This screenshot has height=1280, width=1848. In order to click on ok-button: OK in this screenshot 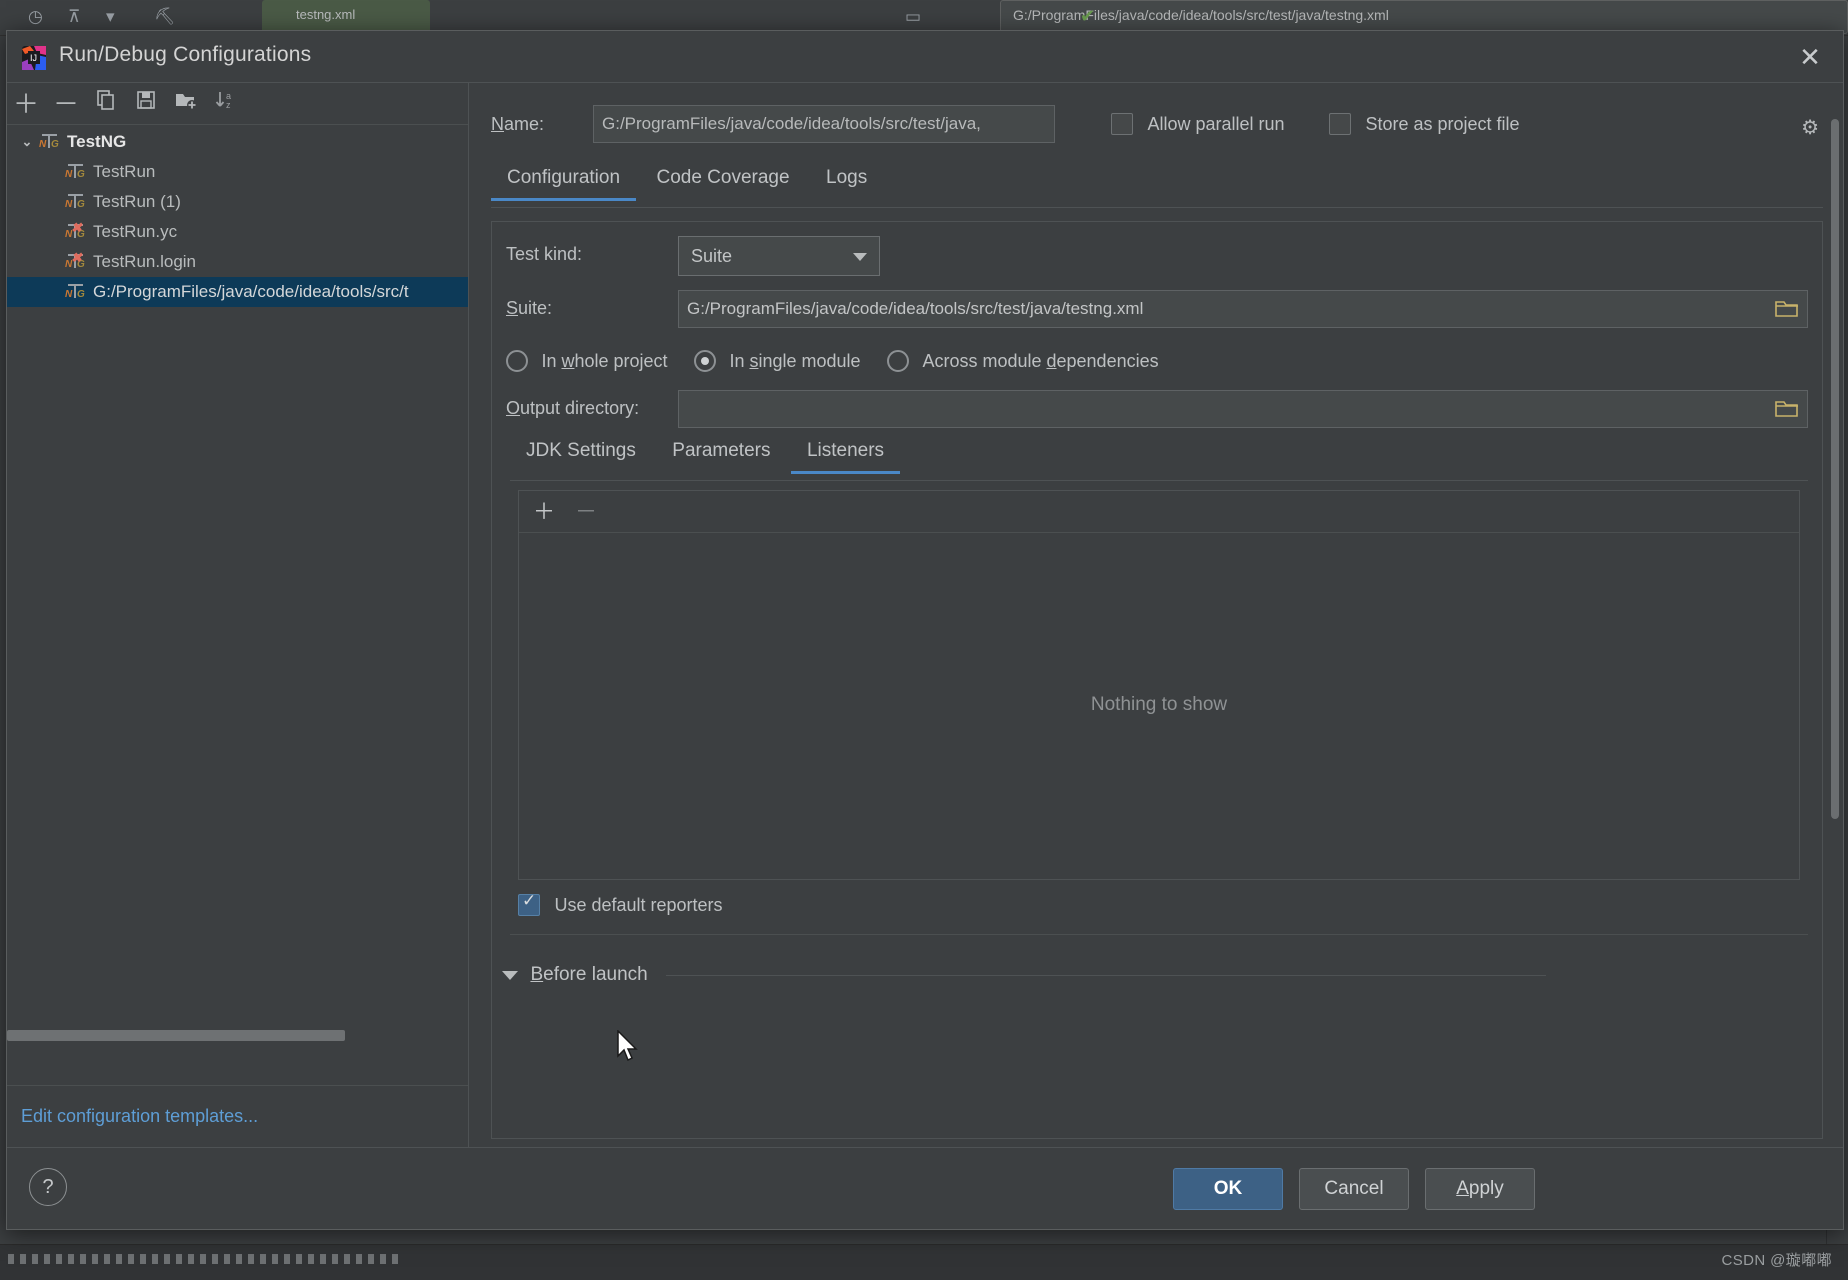, I will do `click(1228, 1189)`.